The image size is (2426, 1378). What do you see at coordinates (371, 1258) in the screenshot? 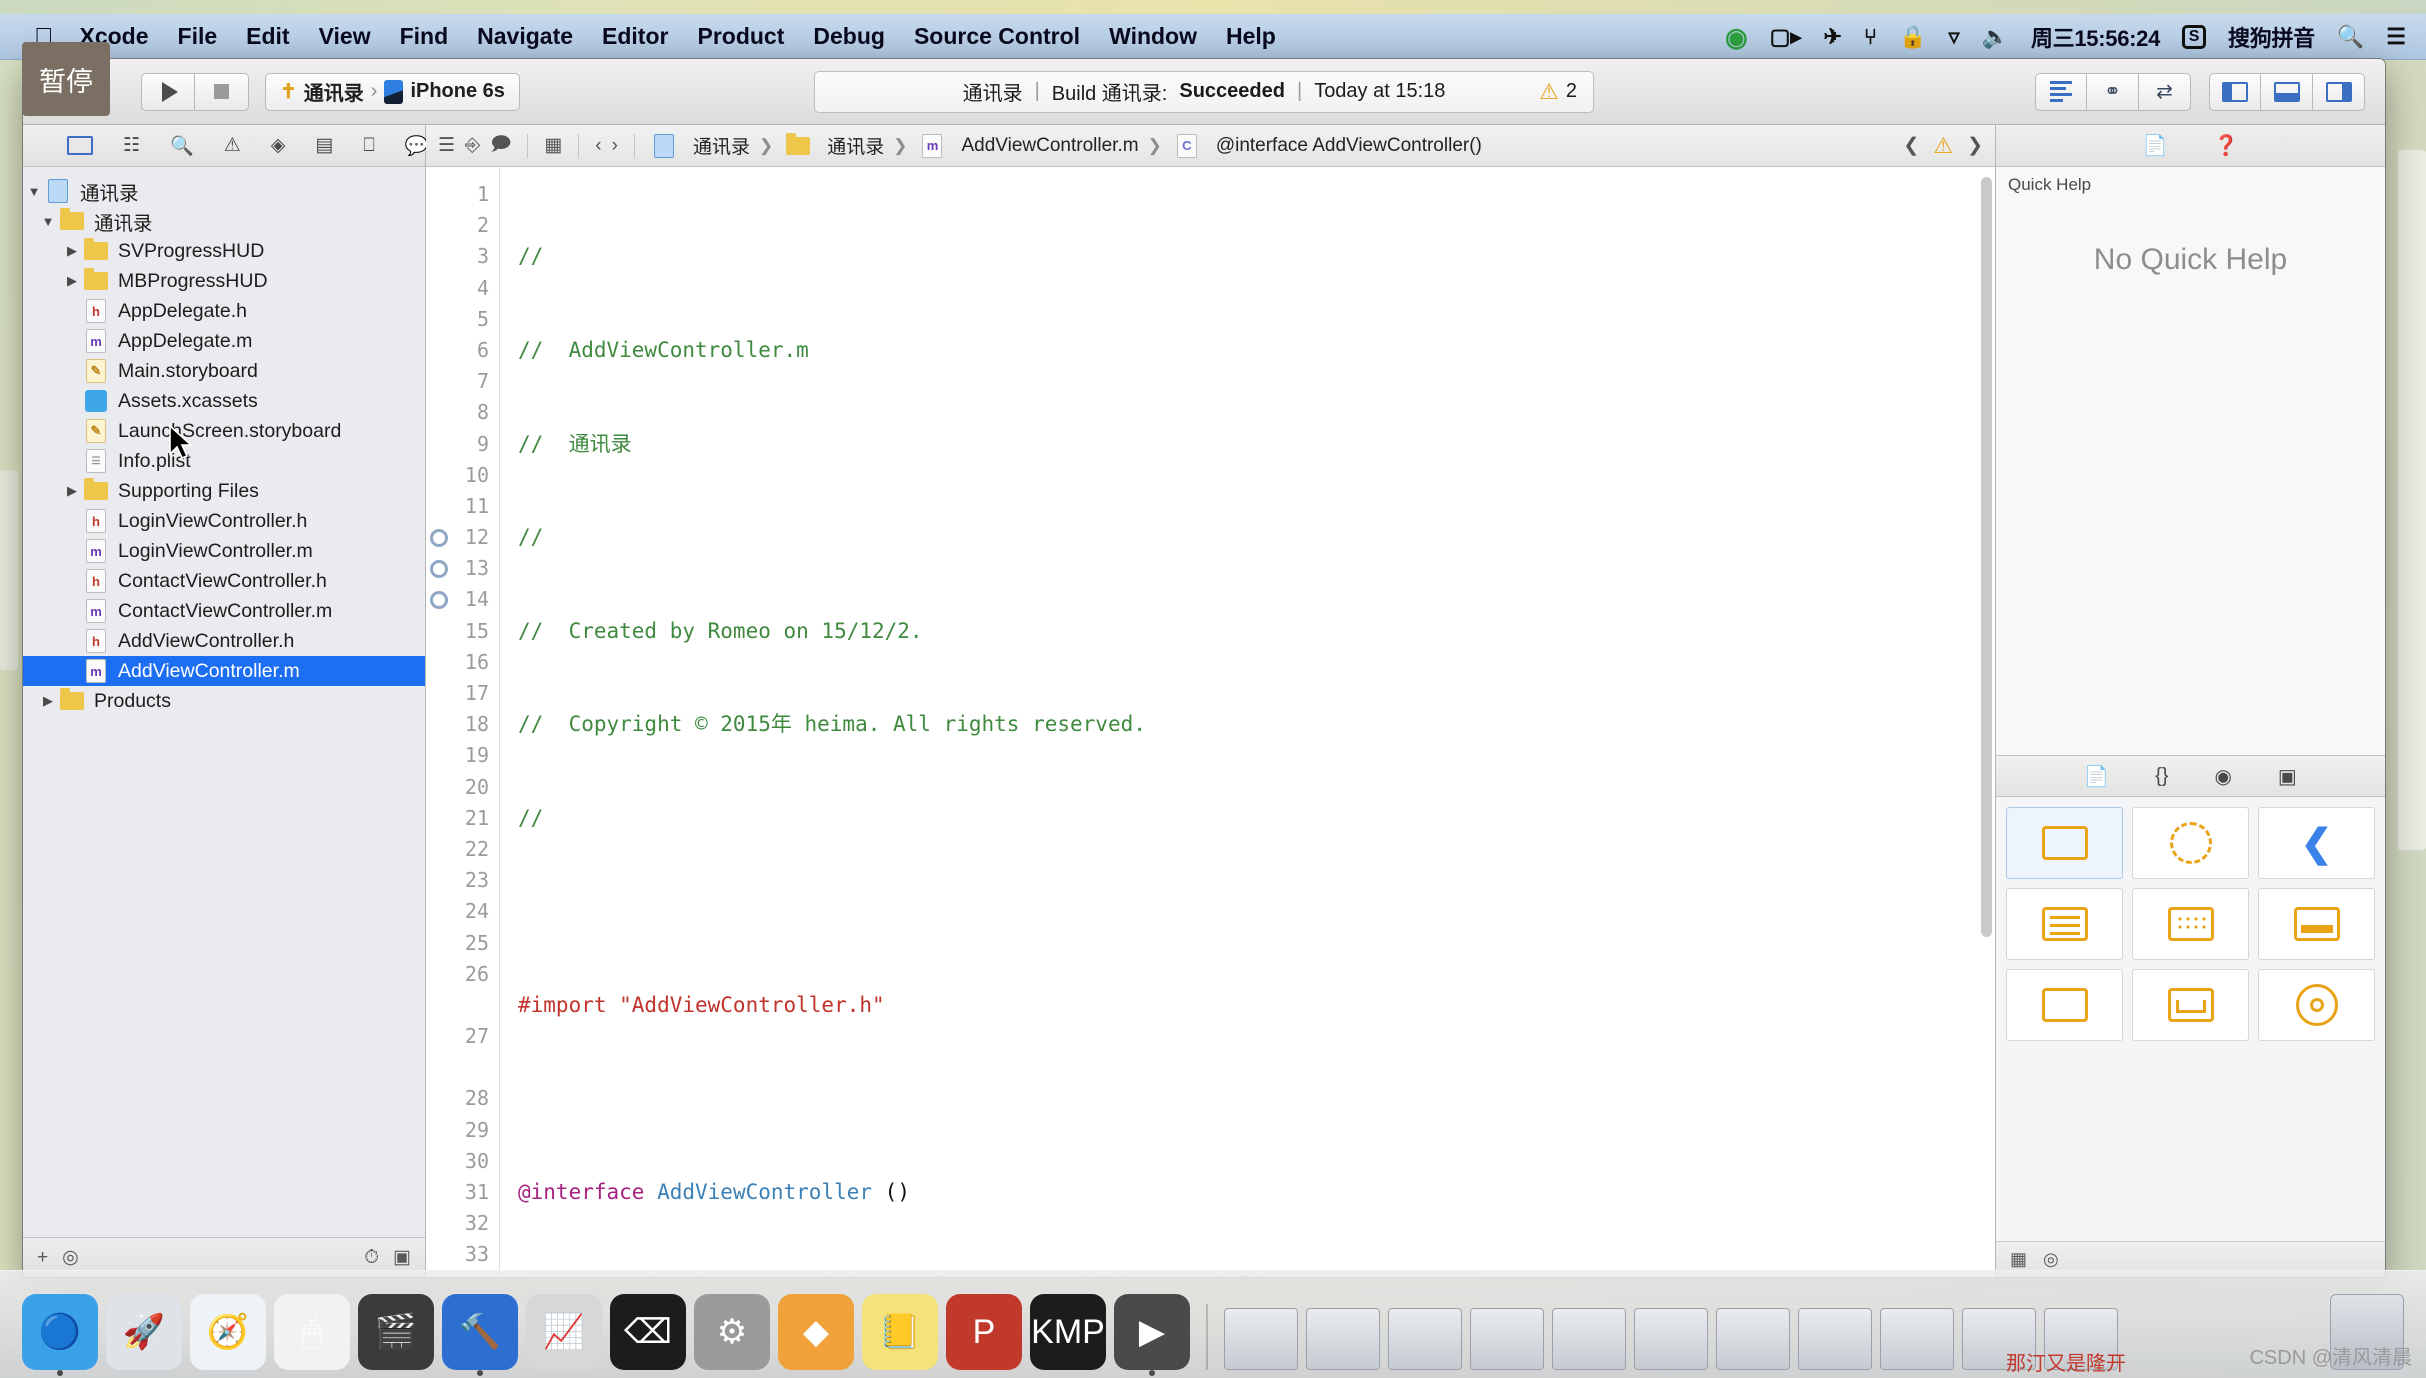
I see `recent-clock-icon: ⏱` at bounding box center [371, 1258].